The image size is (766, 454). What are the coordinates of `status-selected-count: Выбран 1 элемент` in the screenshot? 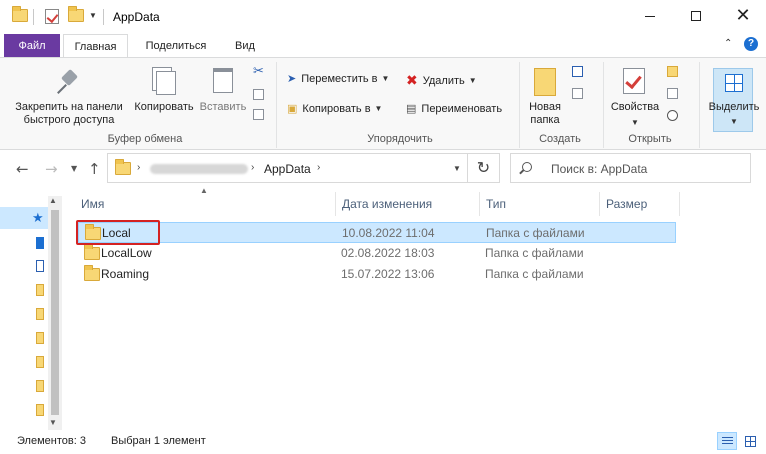 It's located at (158, 441).